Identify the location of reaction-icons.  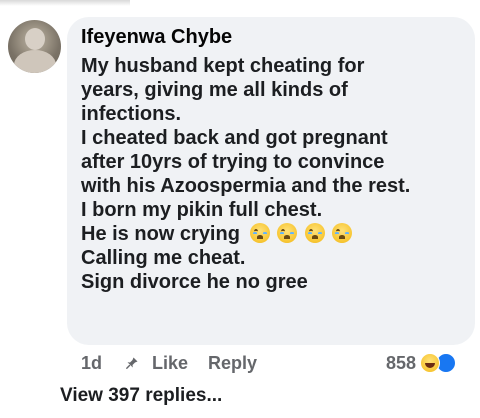
(438, 363).